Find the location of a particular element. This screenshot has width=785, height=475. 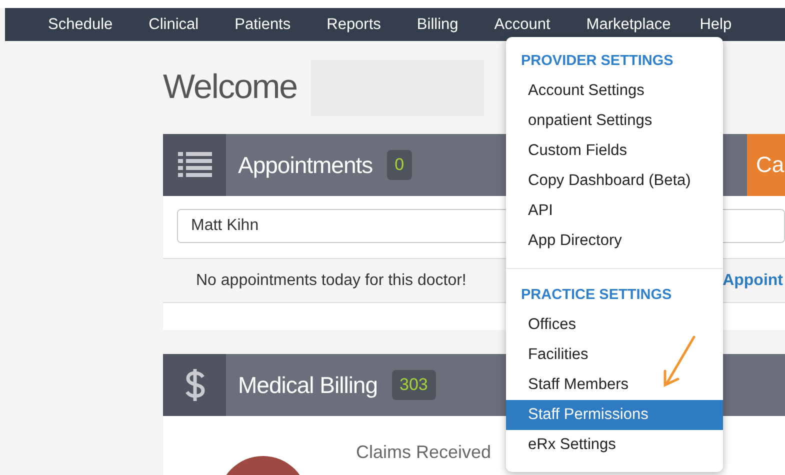

nav-item: Billing is located at coordinates (437, 25).